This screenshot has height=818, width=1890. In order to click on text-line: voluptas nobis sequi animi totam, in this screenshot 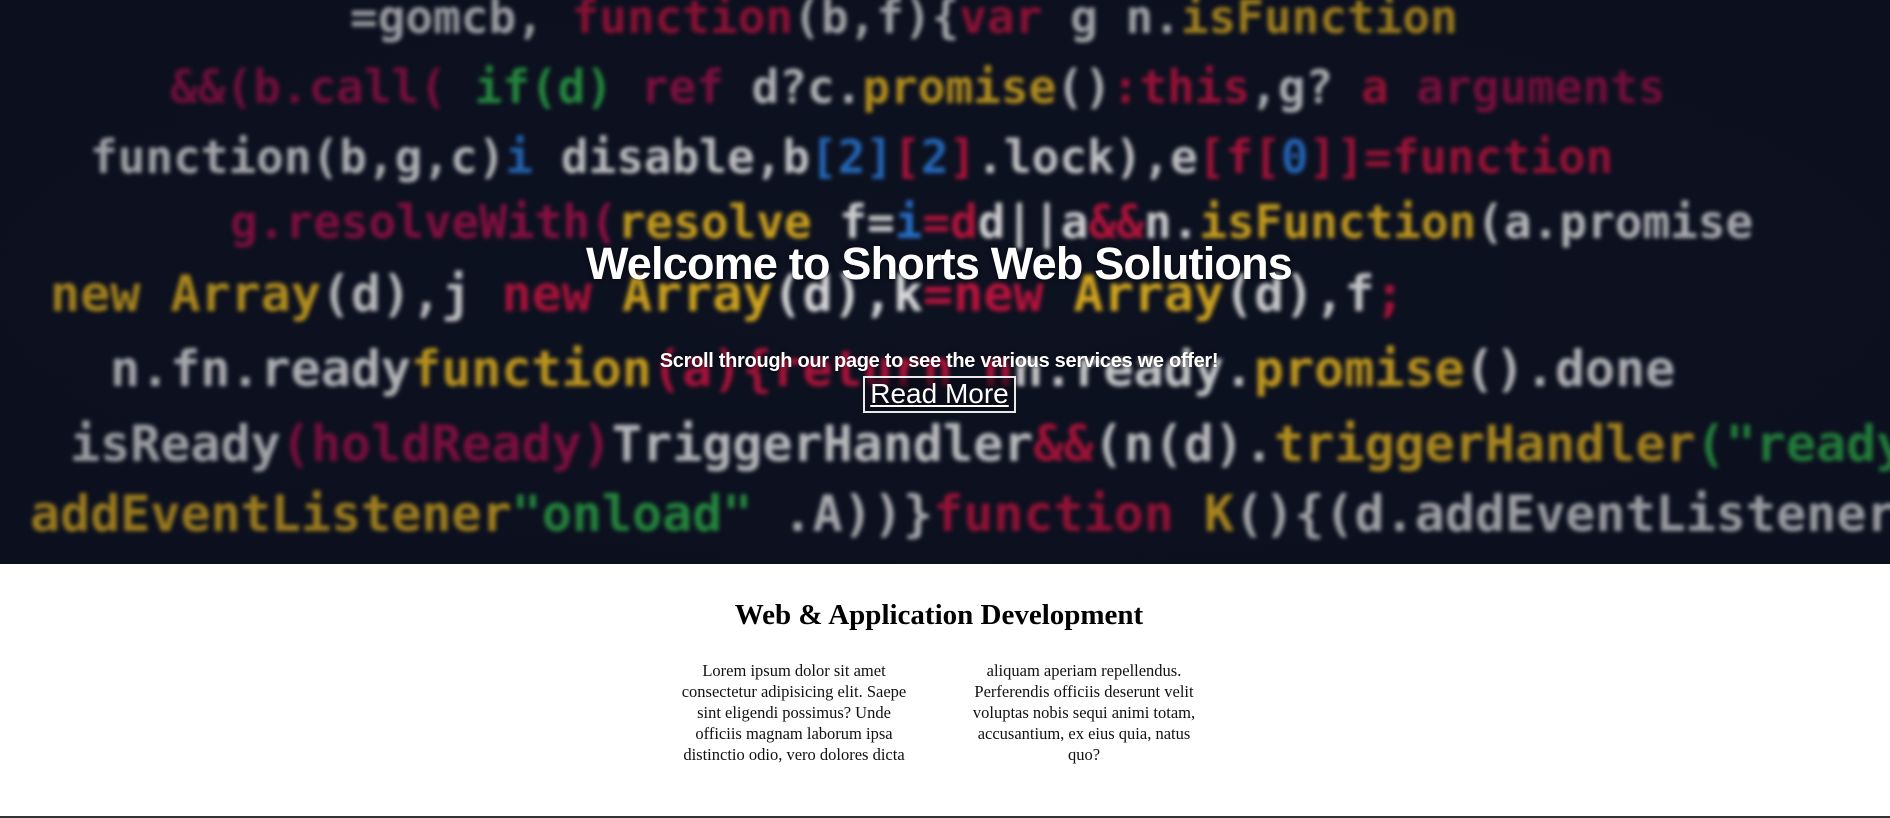, I will do `click(1084, 712)`.